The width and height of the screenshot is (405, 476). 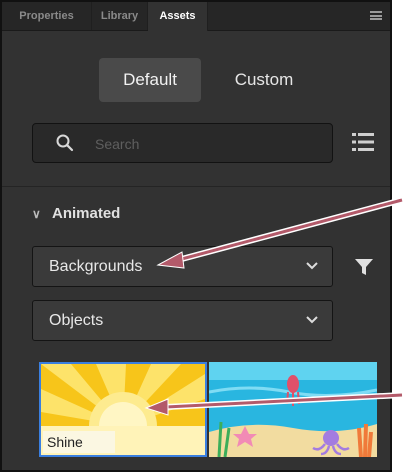 What do you see at coordinates (120, 16) in the screenshot?
I see `tab-library: Library` at bounding box center [120, 16].